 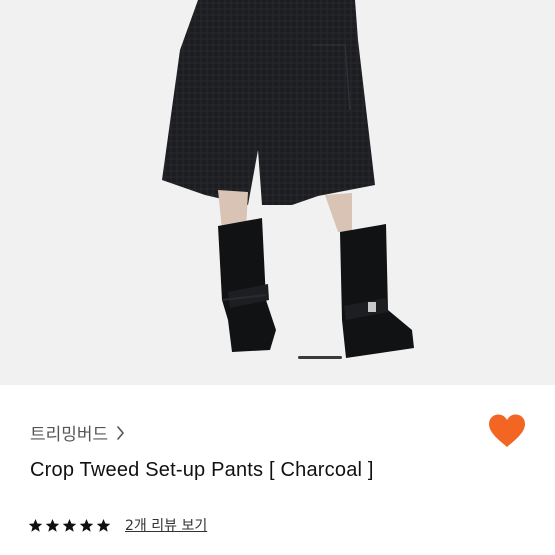 I want to click on heart-icon, so click(x=507, y=431).